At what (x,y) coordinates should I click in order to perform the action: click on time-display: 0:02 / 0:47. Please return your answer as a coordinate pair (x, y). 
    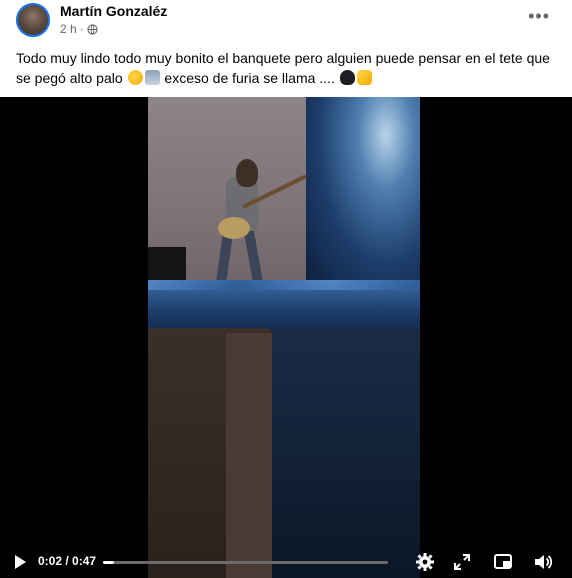
    Looking at the image, I should click on (67, 561).